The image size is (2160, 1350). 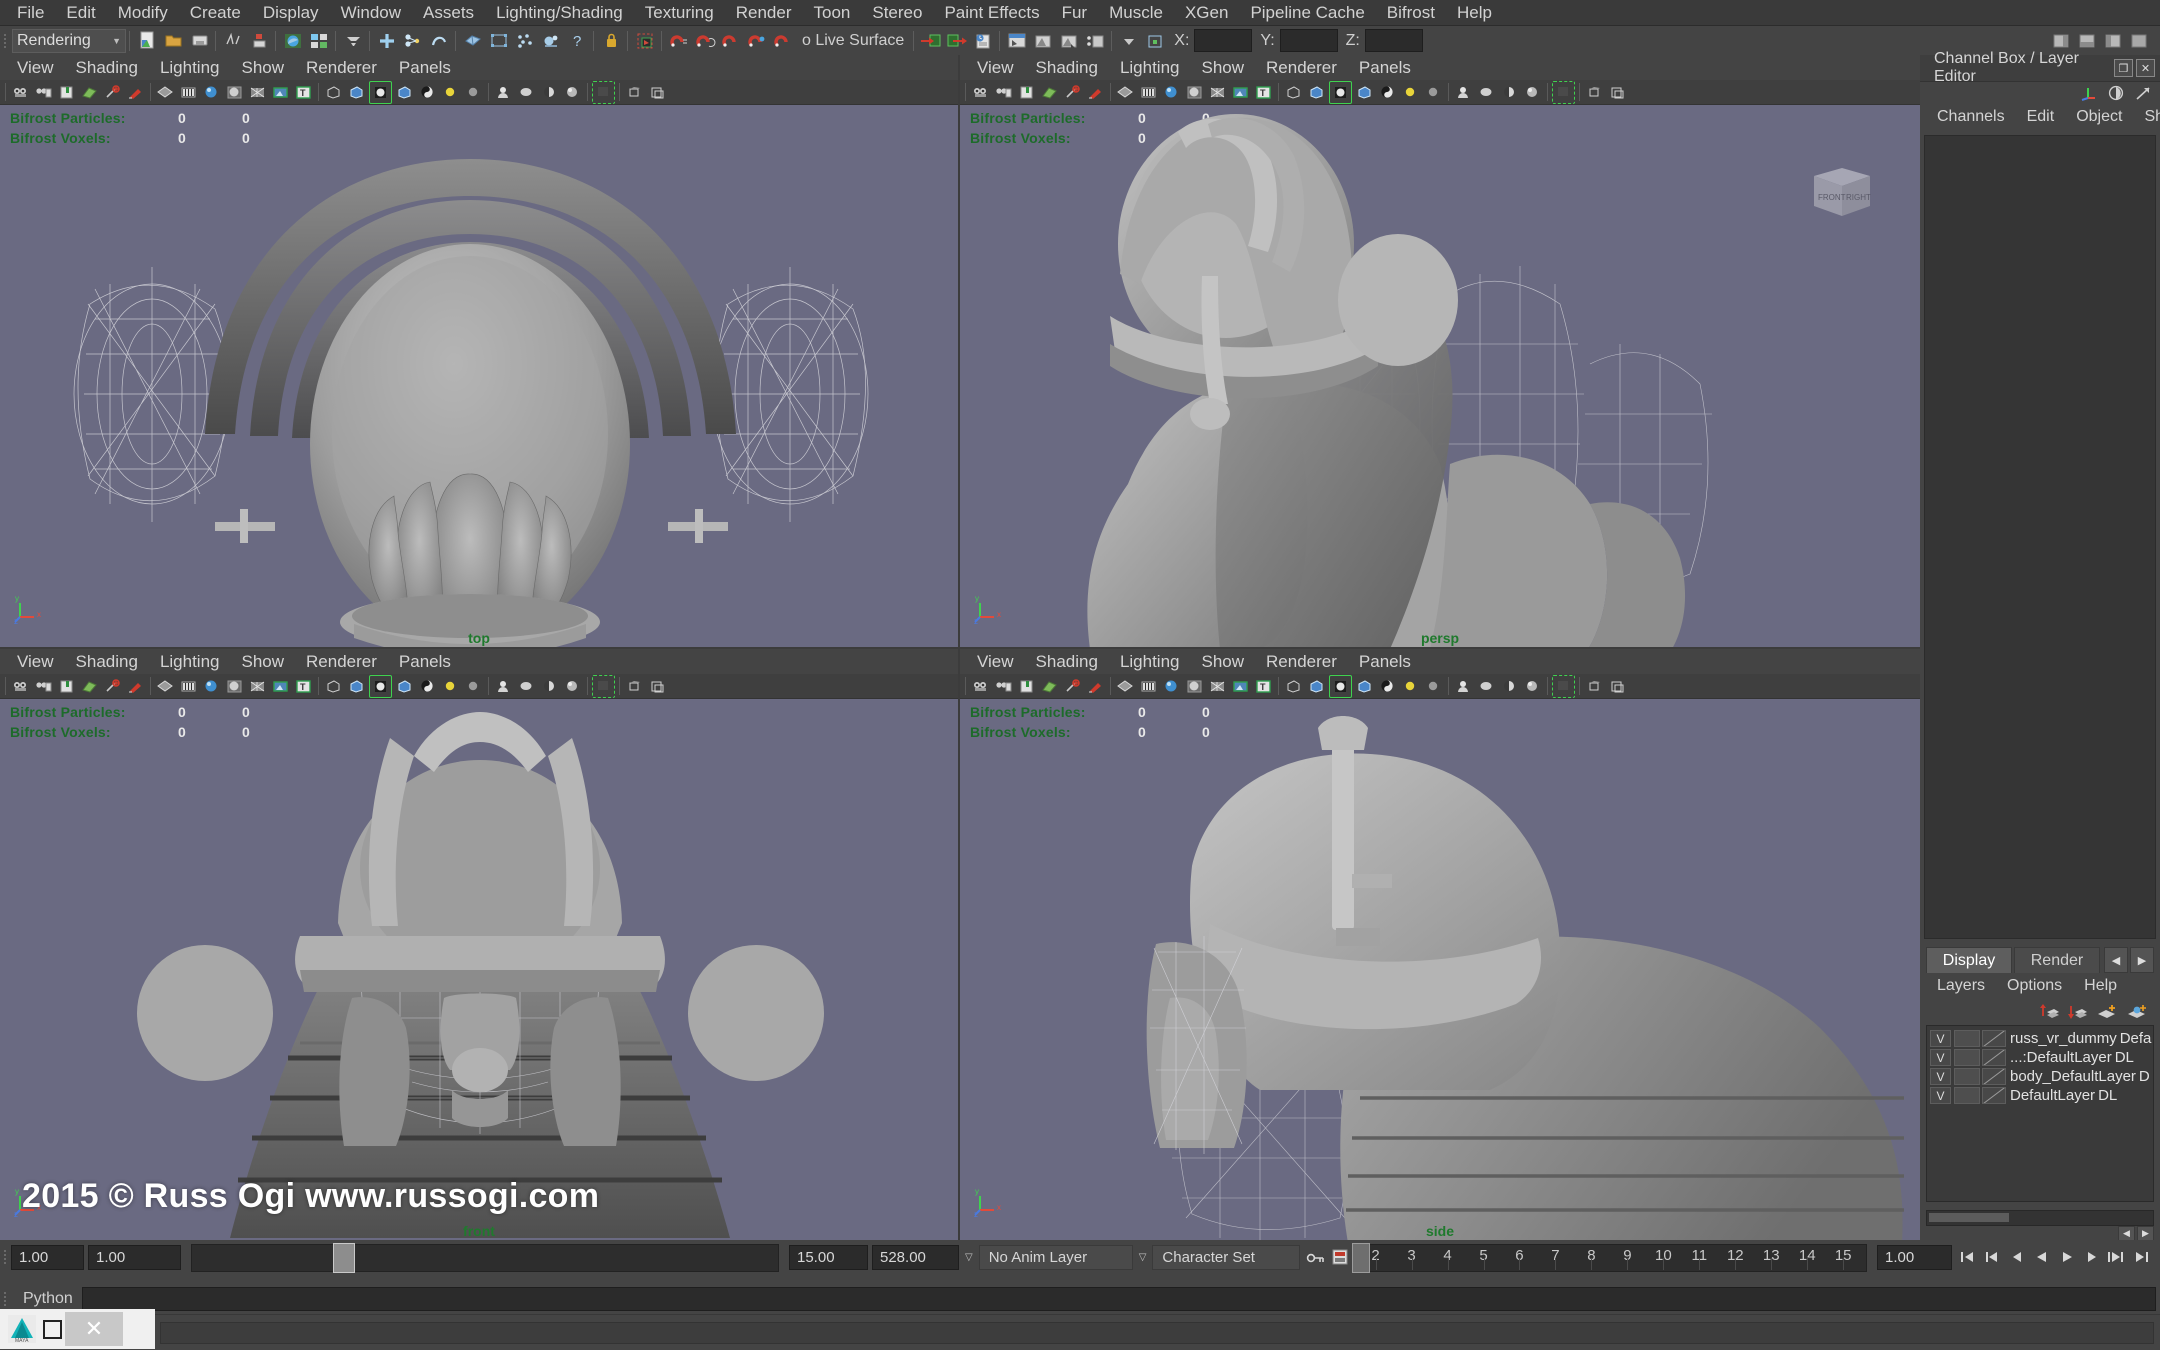 I want to click on viewport-top-menu-show: Show, so click(x=263, y=67).